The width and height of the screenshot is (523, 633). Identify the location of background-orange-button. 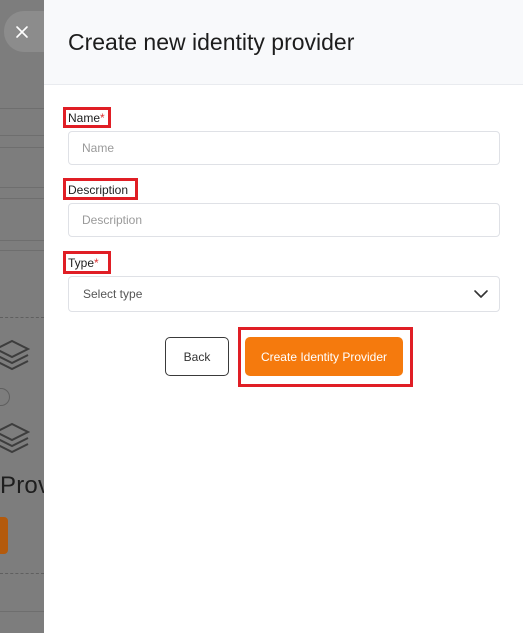
(4, 535).